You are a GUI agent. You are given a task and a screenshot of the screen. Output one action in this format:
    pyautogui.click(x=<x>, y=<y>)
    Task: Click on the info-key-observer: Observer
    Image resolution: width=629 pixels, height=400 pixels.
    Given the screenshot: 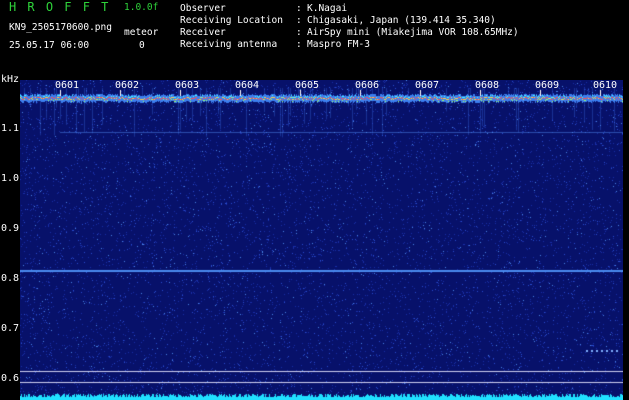 What is the action you would take?
    pyautogui.click(x=203, y=8)
    